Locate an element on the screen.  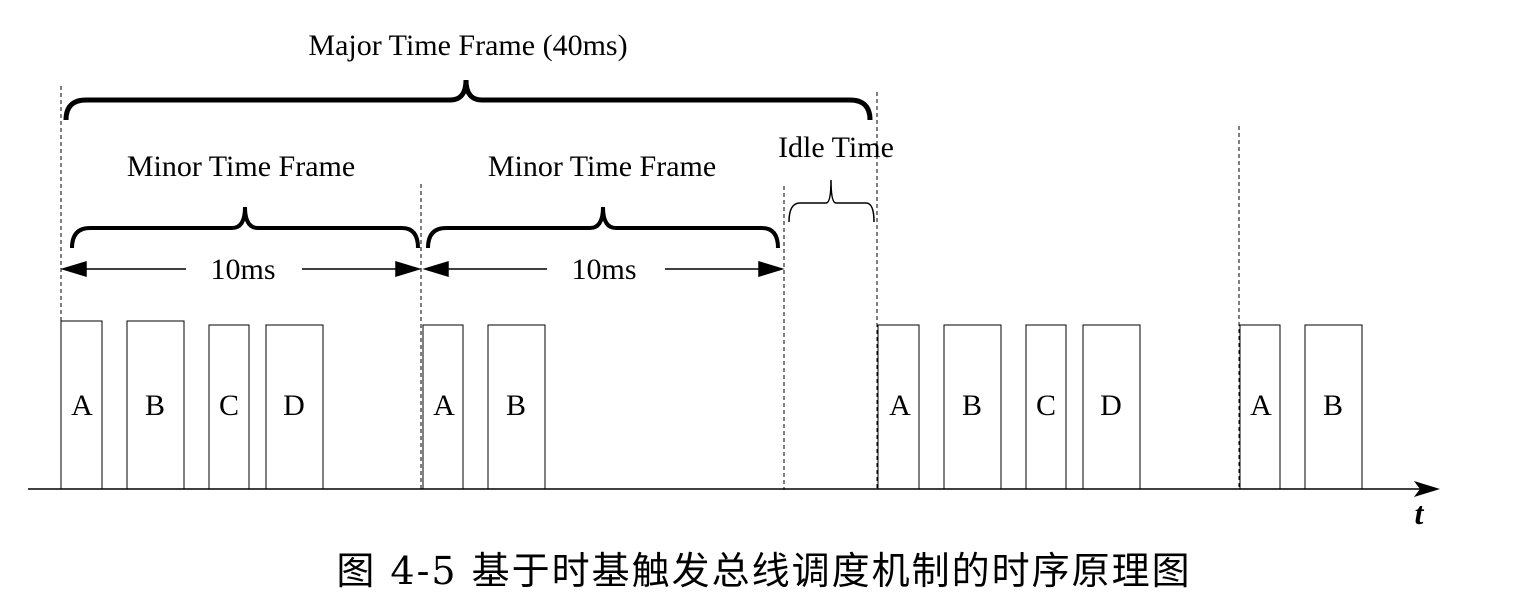
minor-frame-label-1: Minor Time Frame is located at coordinates (241, 166).